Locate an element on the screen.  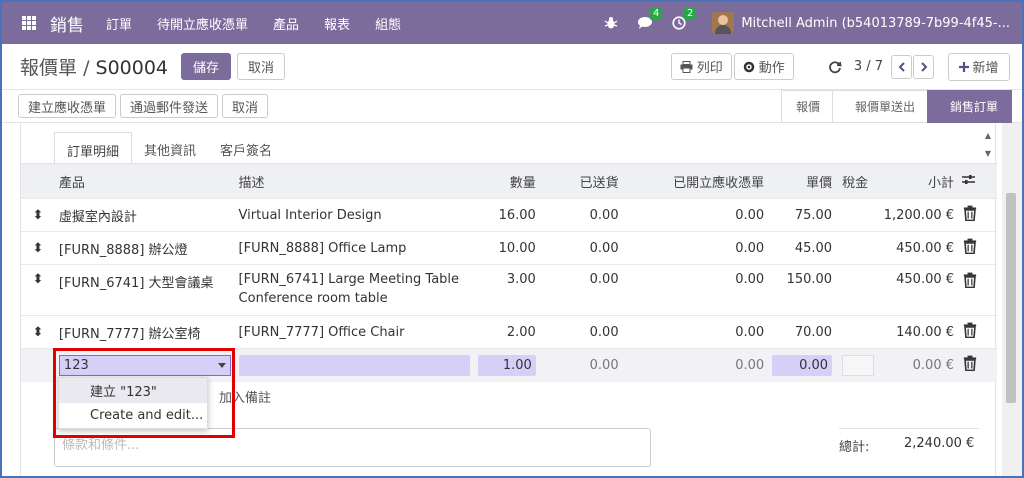
column-header-invoiced: 已開立應收憑單 is located at coordinates (695, 181).